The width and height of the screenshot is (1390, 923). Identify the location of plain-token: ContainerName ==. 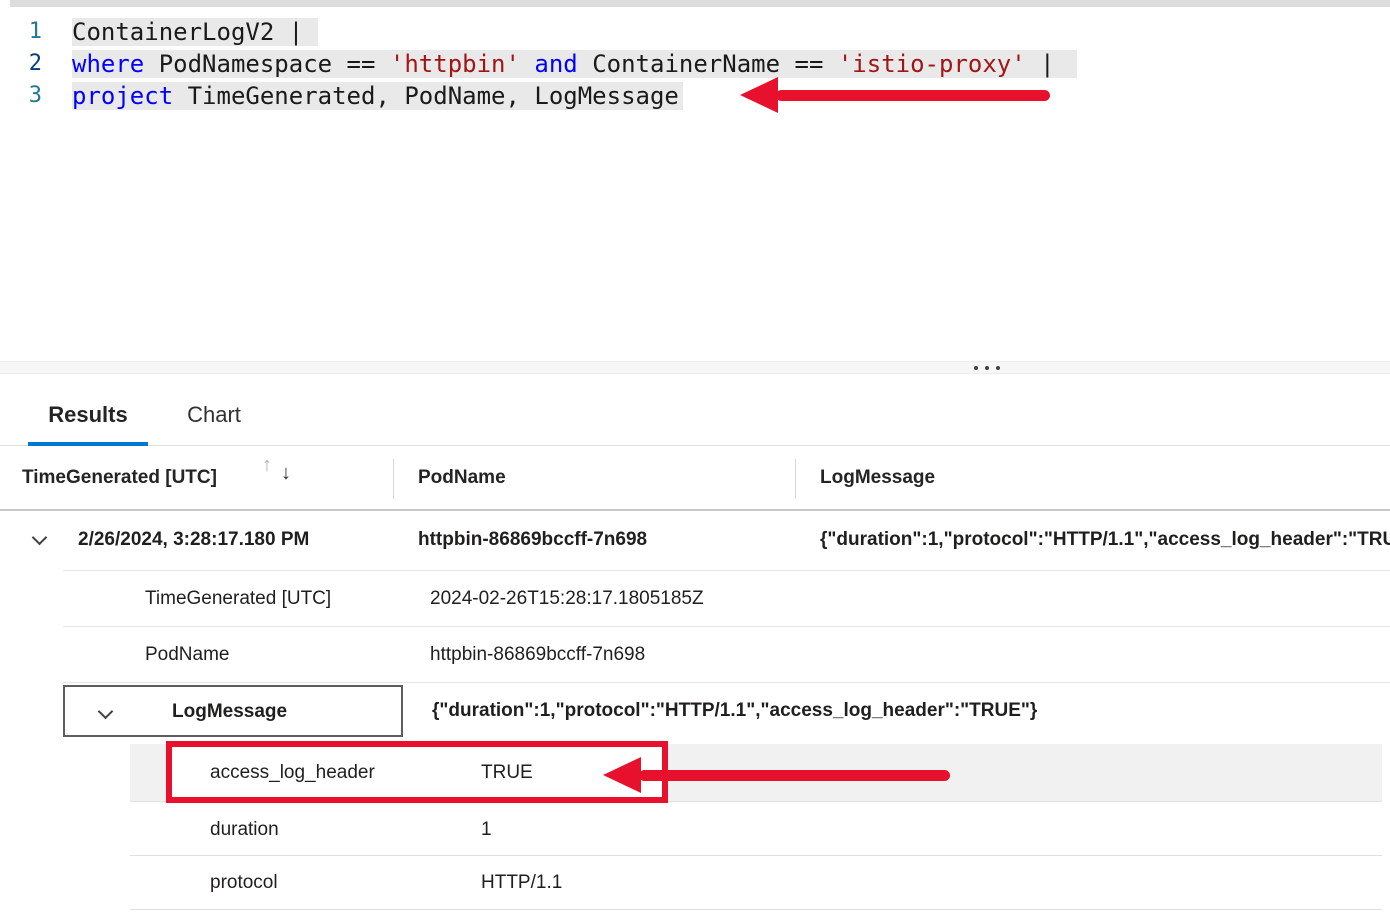
(707, 64).